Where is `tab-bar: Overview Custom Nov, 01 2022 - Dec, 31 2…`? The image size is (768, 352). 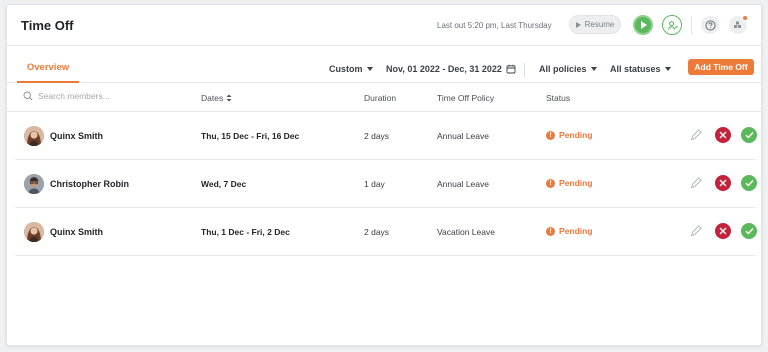 tab-bar: Overview Custom Nov, 01 2022 - Dec, 31 2… is located at coordinates (384, 64).